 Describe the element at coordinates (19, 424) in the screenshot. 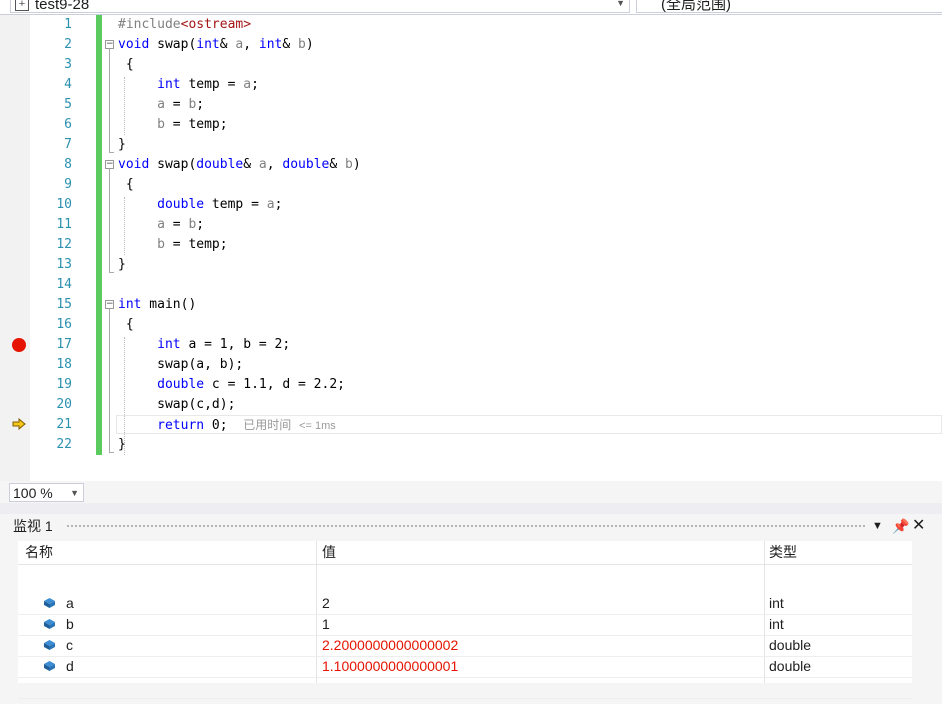

I see `instruction-pointer-icon` at that location.